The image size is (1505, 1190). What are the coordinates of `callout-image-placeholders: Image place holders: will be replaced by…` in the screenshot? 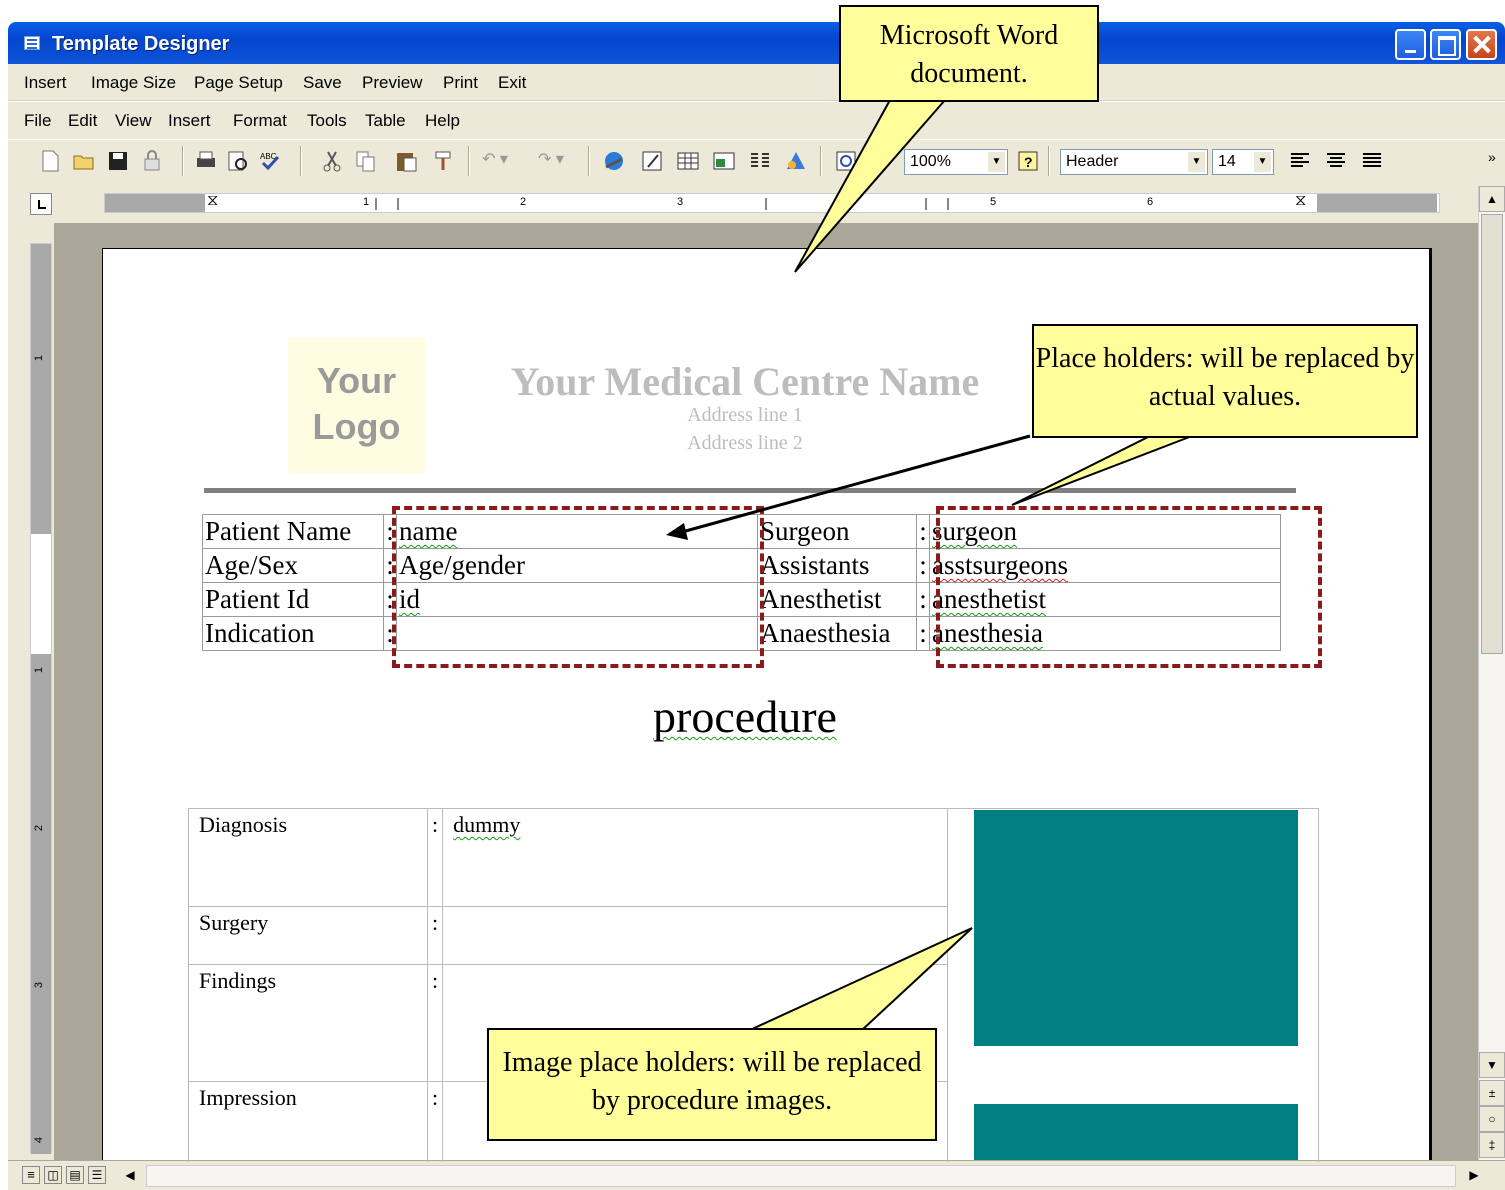 It's located at (712, 1084).